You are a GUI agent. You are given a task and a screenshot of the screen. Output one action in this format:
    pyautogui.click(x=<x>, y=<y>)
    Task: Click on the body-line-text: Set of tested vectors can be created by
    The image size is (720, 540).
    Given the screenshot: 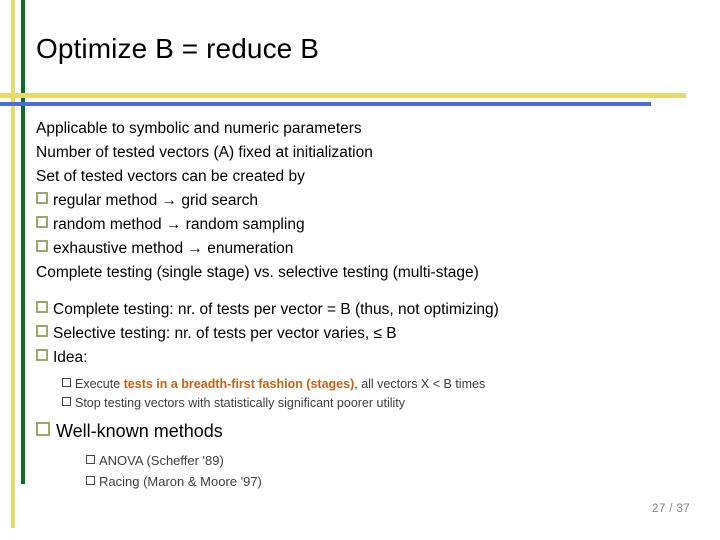 What is the action you would take?
    pyautogui.click(x=170, y=176)
    